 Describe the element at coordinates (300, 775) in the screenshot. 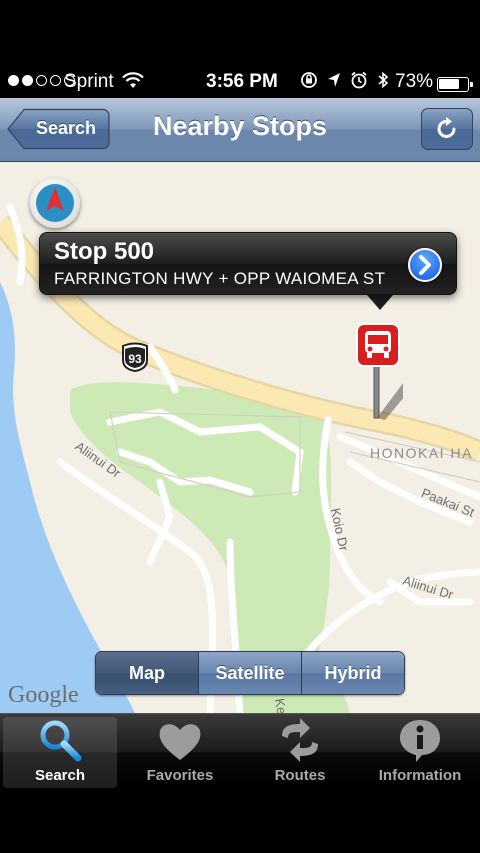

I see `tab-label: Routes` at that location.